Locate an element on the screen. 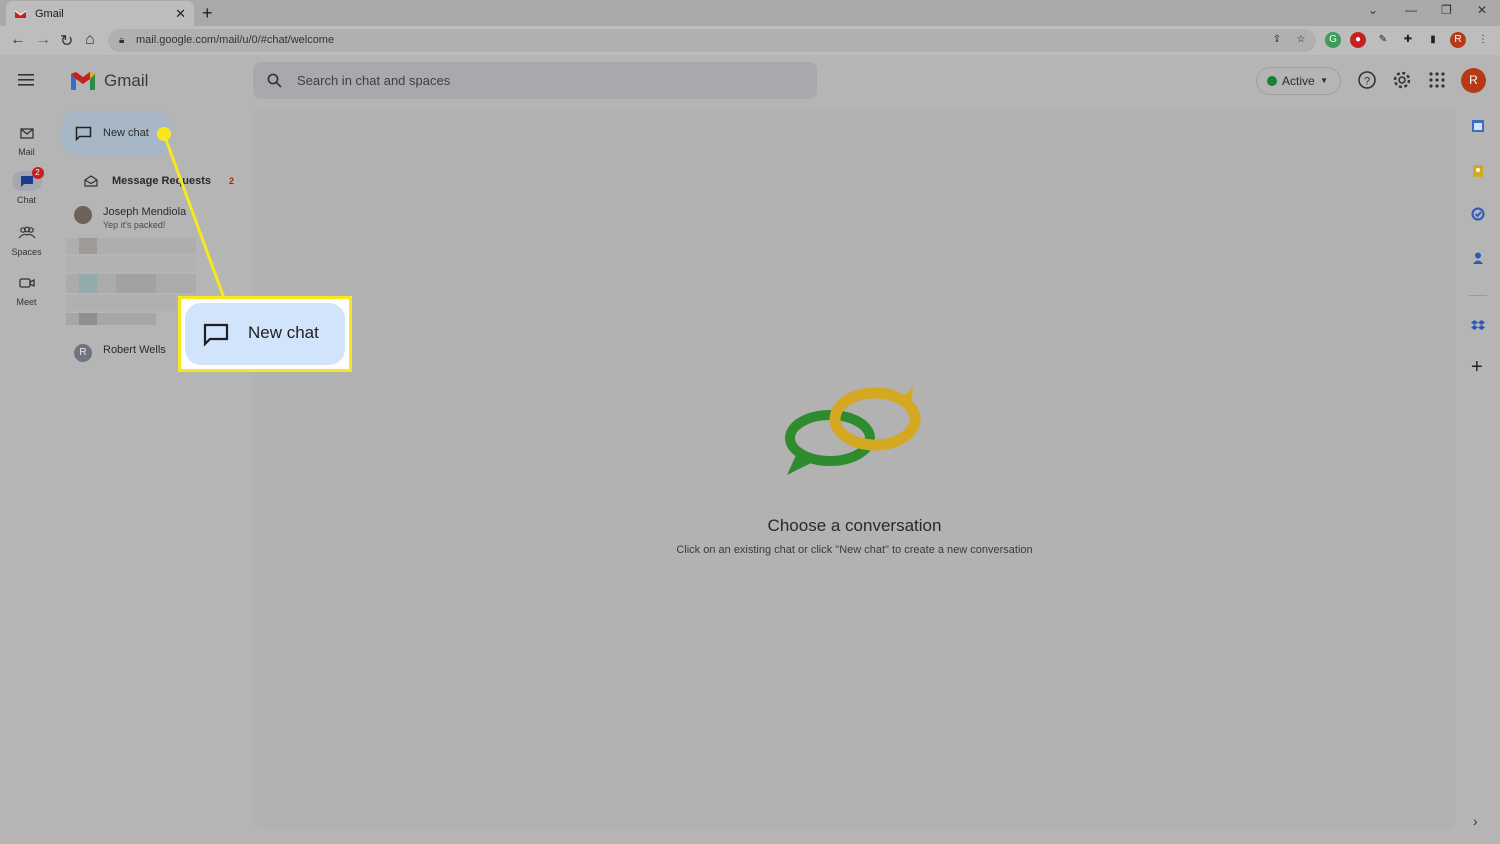  meet-icon is located at coordinates (26, 283).